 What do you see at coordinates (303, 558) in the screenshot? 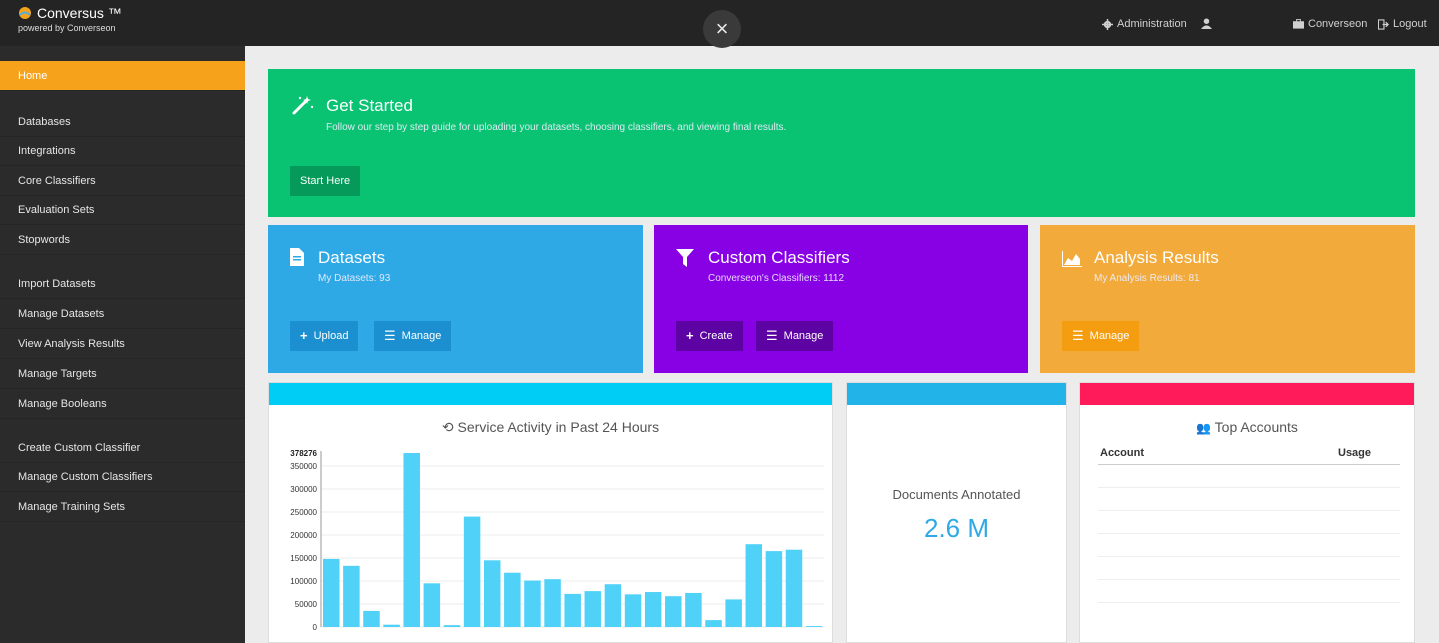
I see `y-tick-label: 150000` at bounding box center [303, 558].